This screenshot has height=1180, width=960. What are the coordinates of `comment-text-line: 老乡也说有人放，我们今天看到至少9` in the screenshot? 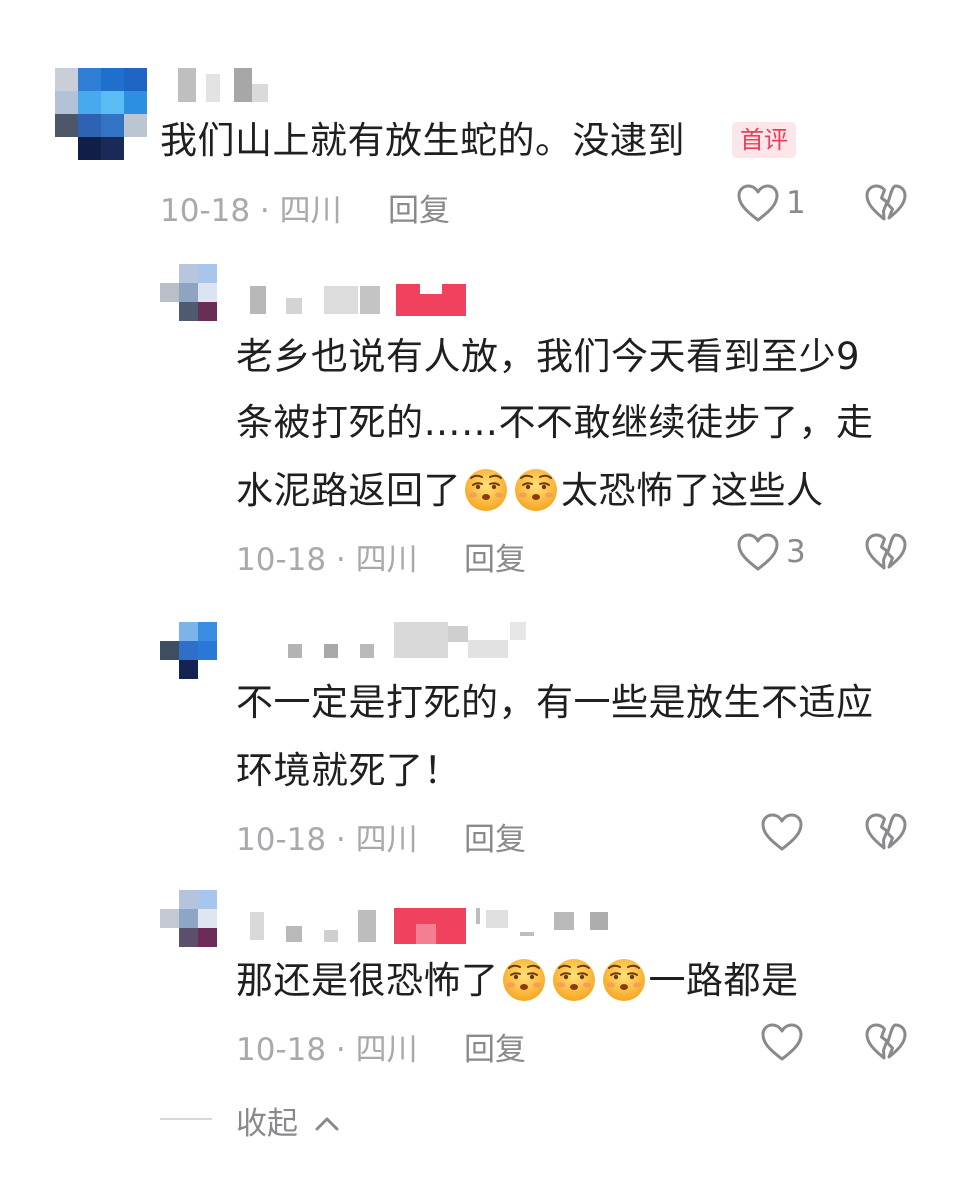 It's located at (548, 356).